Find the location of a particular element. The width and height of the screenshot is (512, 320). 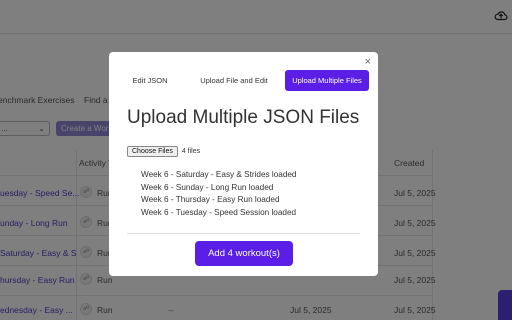

modal-title: Upload Multiple JSON Files is located at coordinates (243, 117).